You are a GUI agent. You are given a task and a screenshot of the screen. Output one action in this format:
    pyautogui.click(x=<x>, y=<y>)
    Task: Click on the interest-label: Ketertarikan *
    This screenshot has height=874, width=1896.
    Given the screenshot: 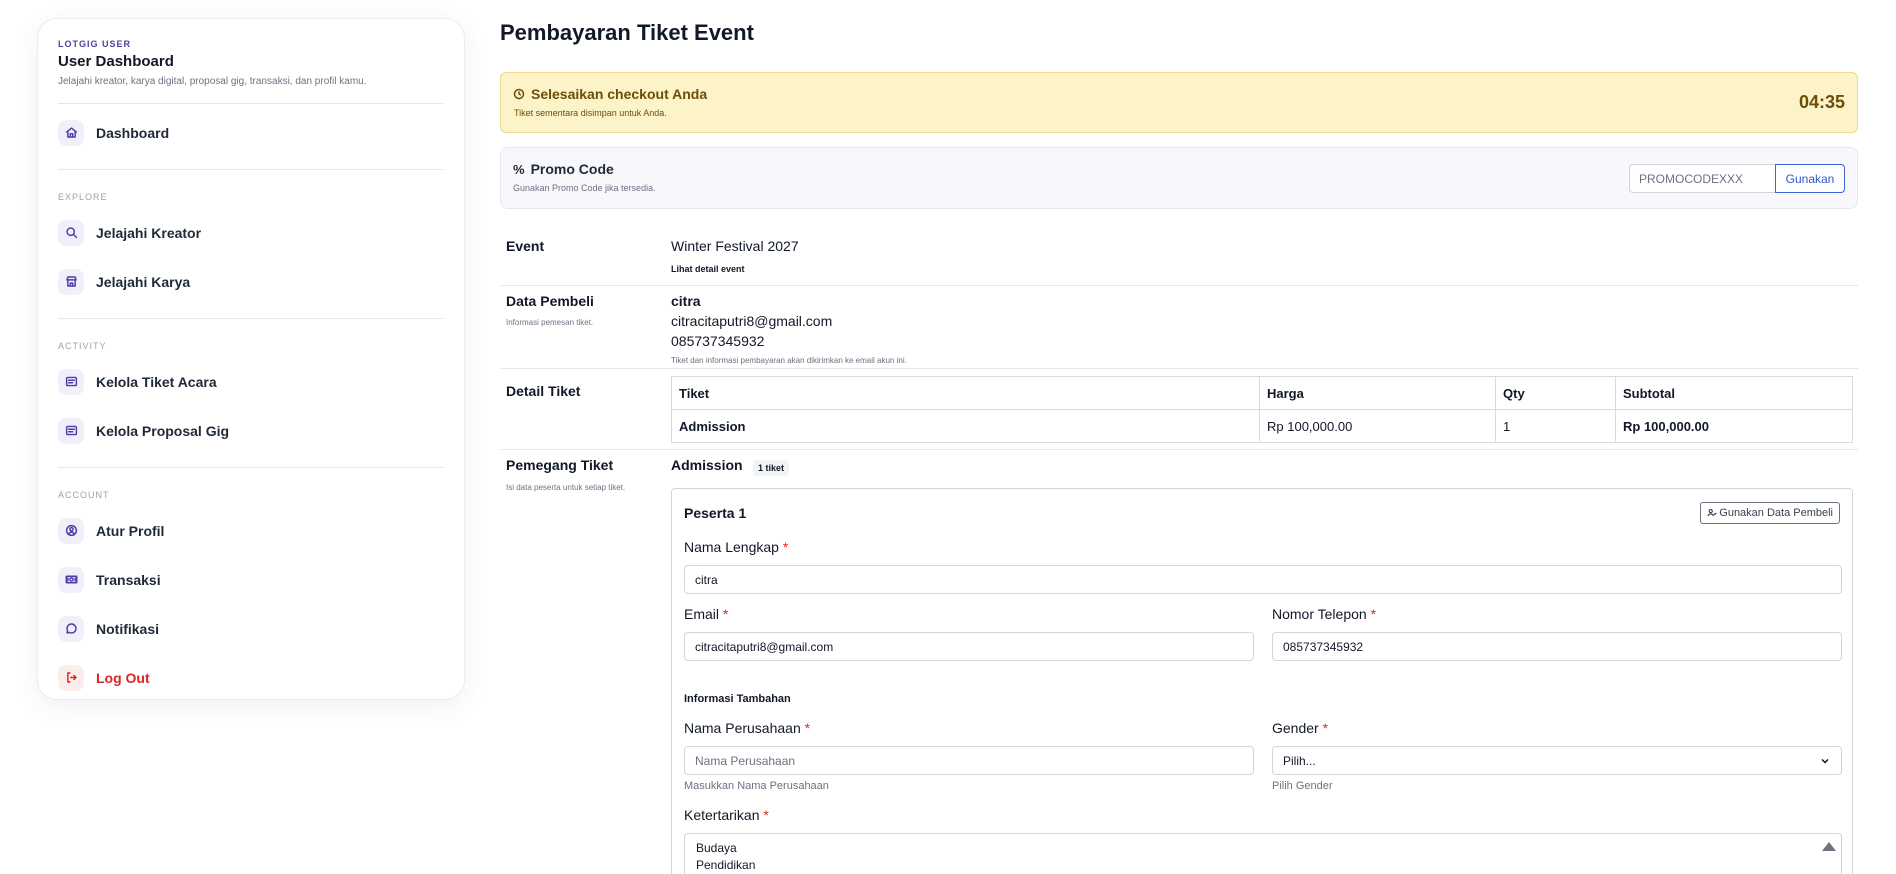 What is the action you would take?
    pyautogui.click(x=726, y=815)
    